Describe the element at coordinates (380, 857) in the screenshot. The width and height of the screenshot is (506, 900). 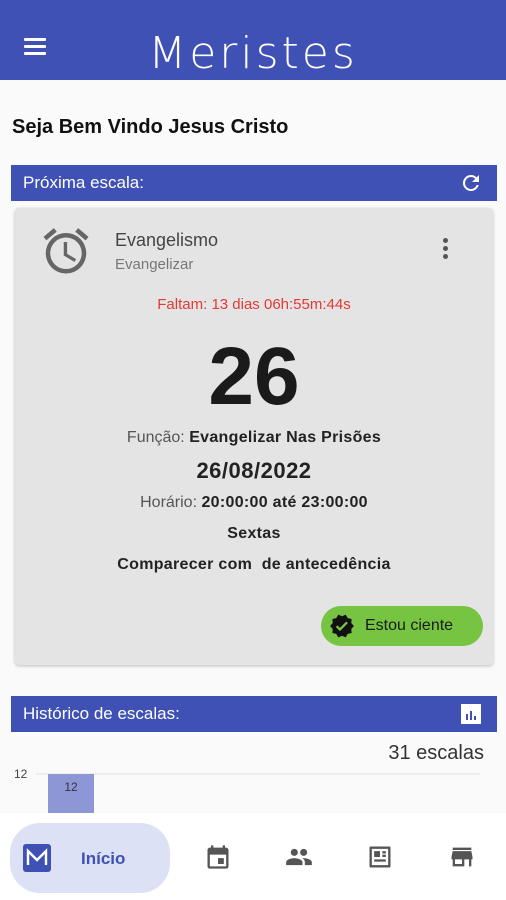
I see `news-icon` at that location.